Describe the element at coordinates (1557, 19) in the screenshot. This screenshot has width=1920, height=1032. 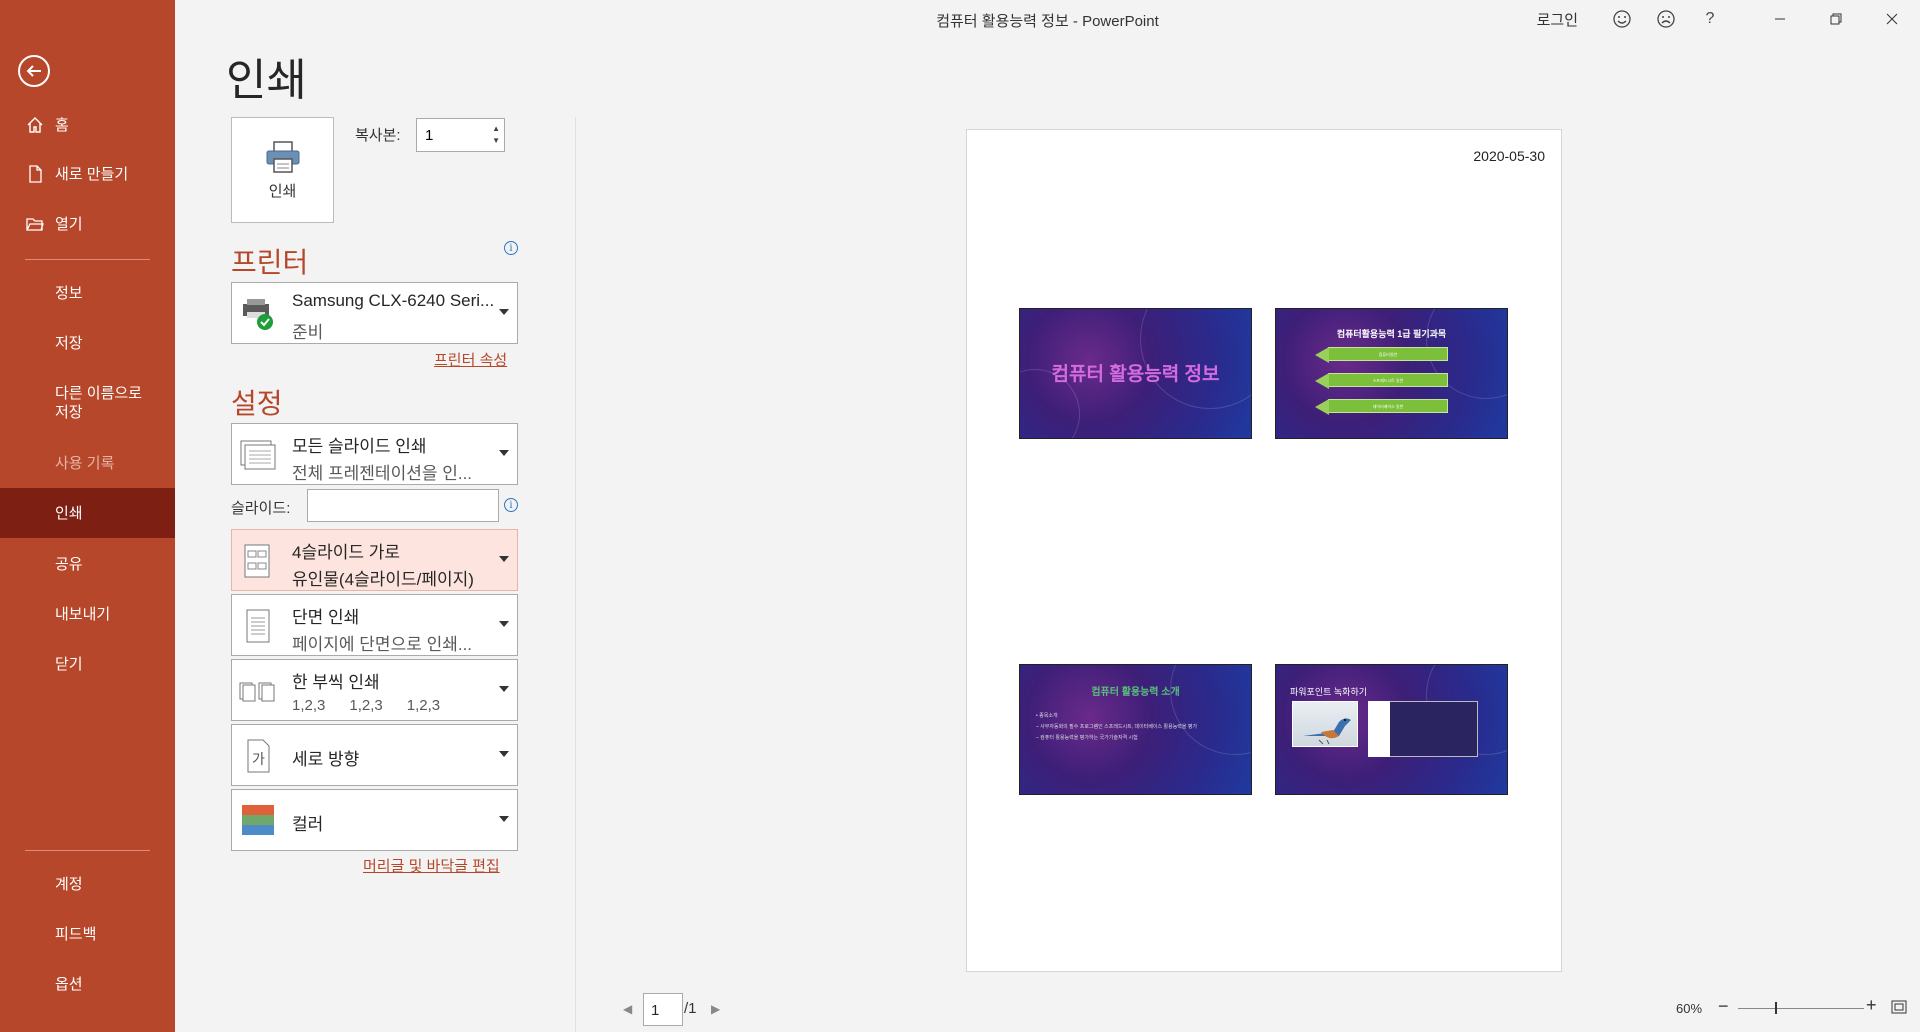
I see `login-link: 로그인` at that location.